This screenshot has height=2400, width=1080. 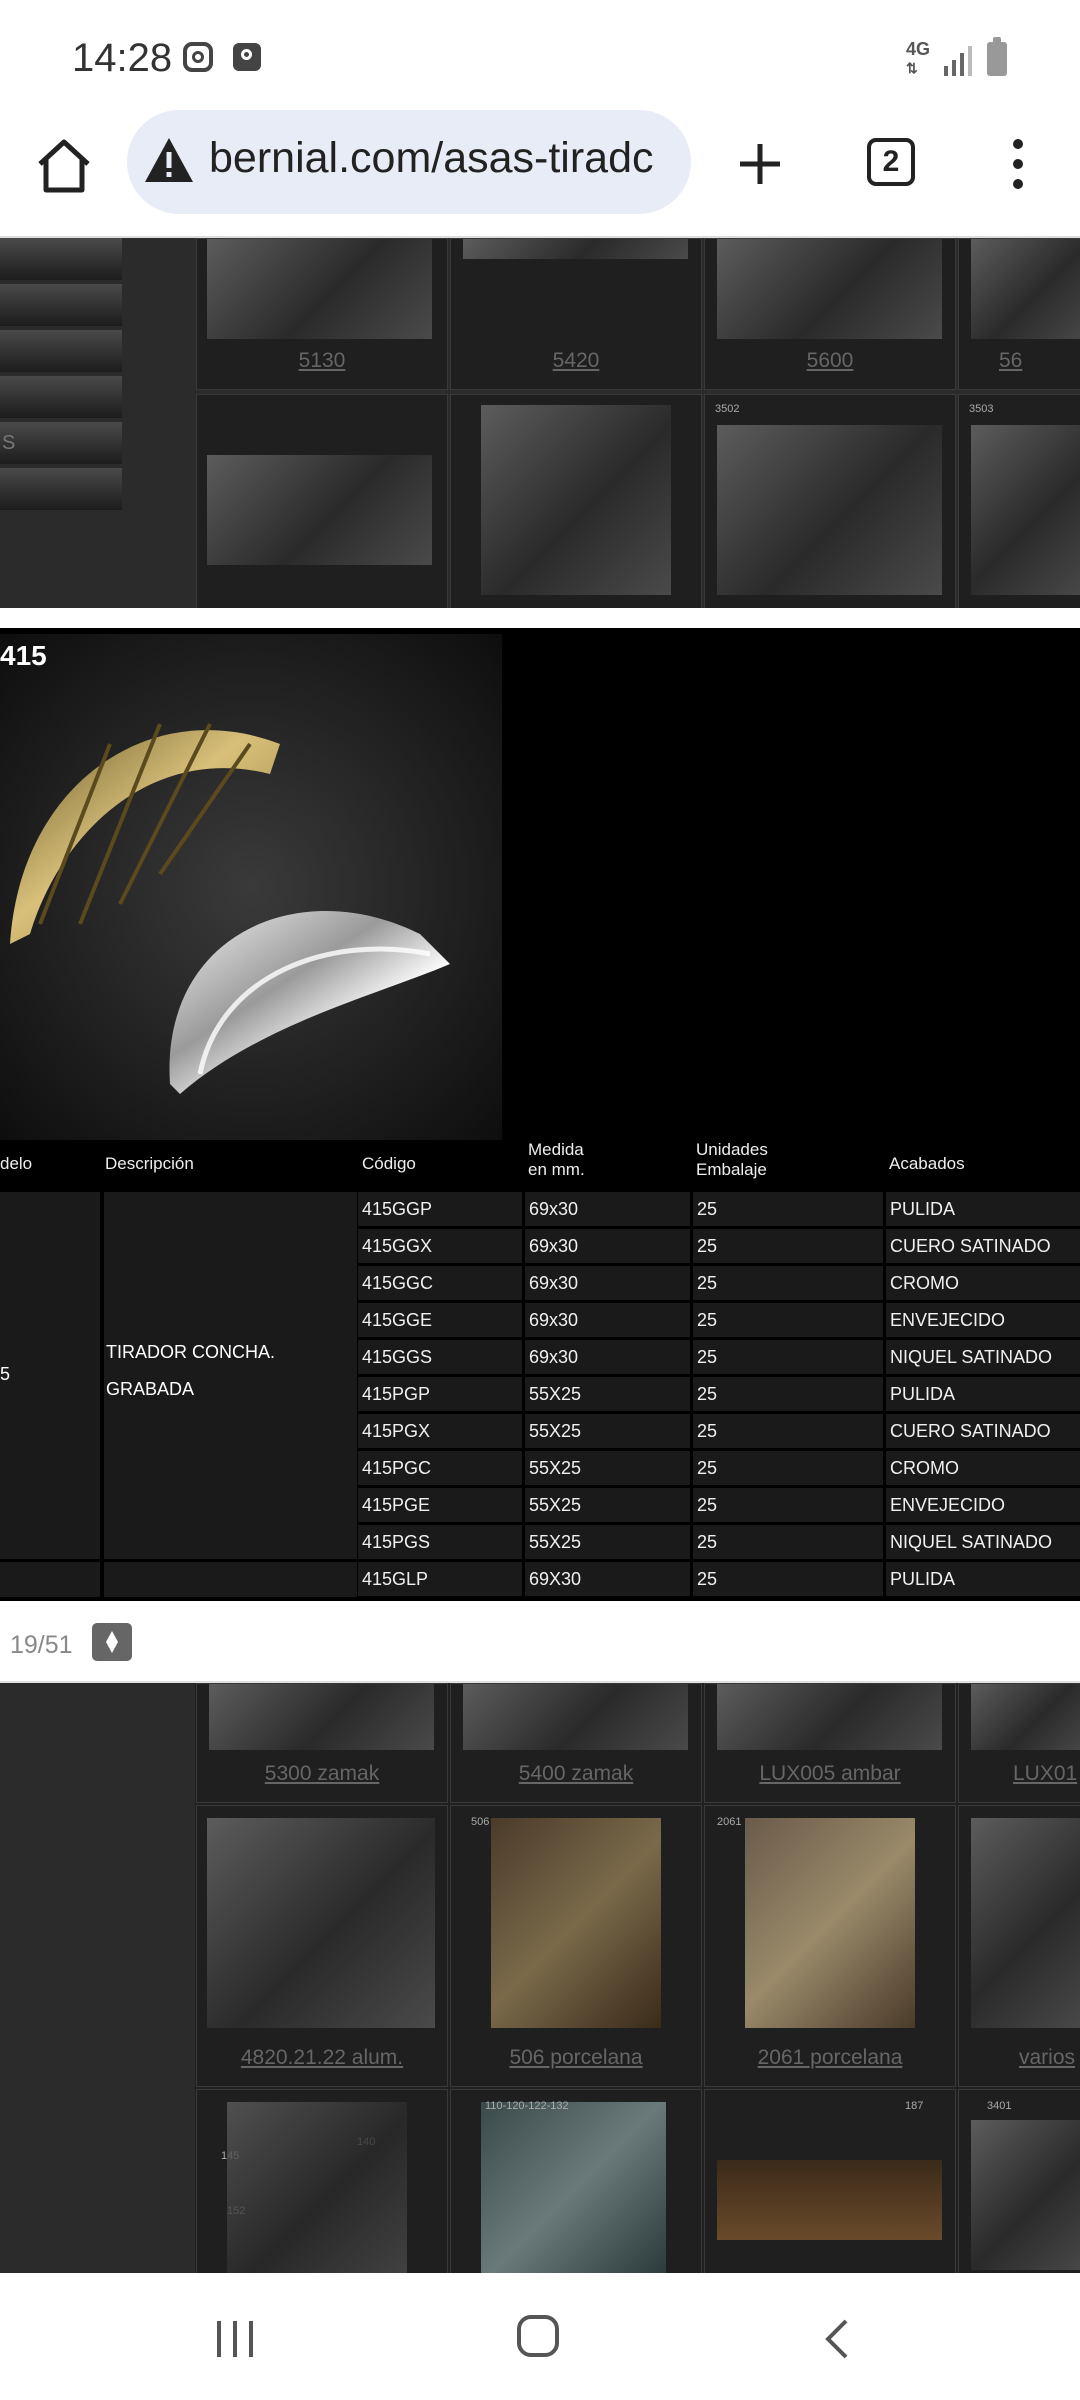 I want to click on product-thumbnail: 5400 zamak, so click(x=576, y=1743).